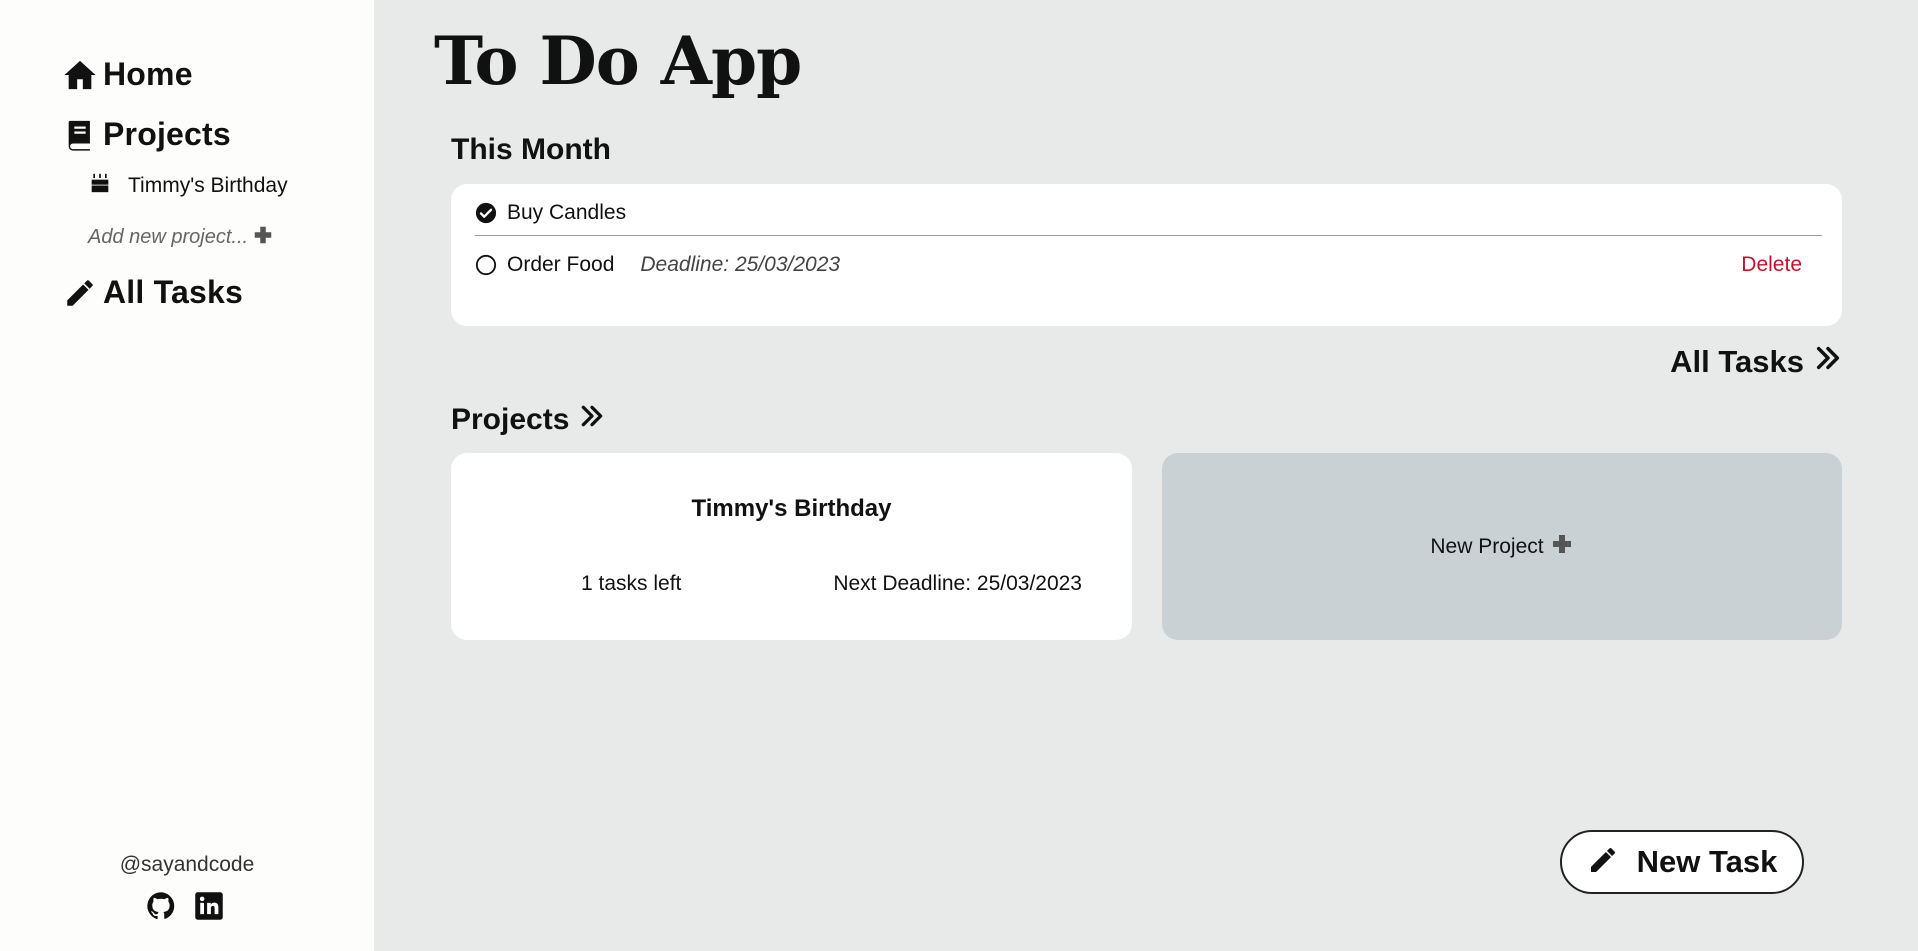  Describe the element at coordinates (561, 264) in the screenshot. I see `task-title: Order Food` at that location.